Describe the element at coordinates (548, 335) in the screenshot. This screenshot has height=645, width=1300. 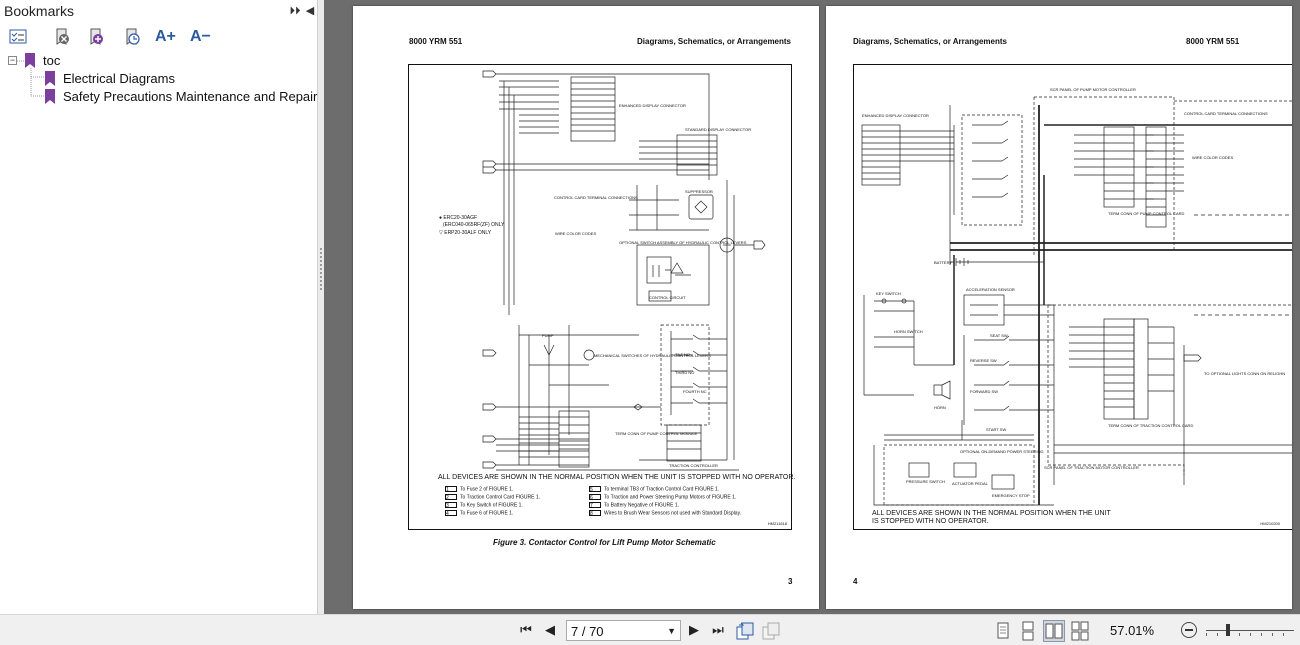
I see `pump-label: PUMP` at that location.